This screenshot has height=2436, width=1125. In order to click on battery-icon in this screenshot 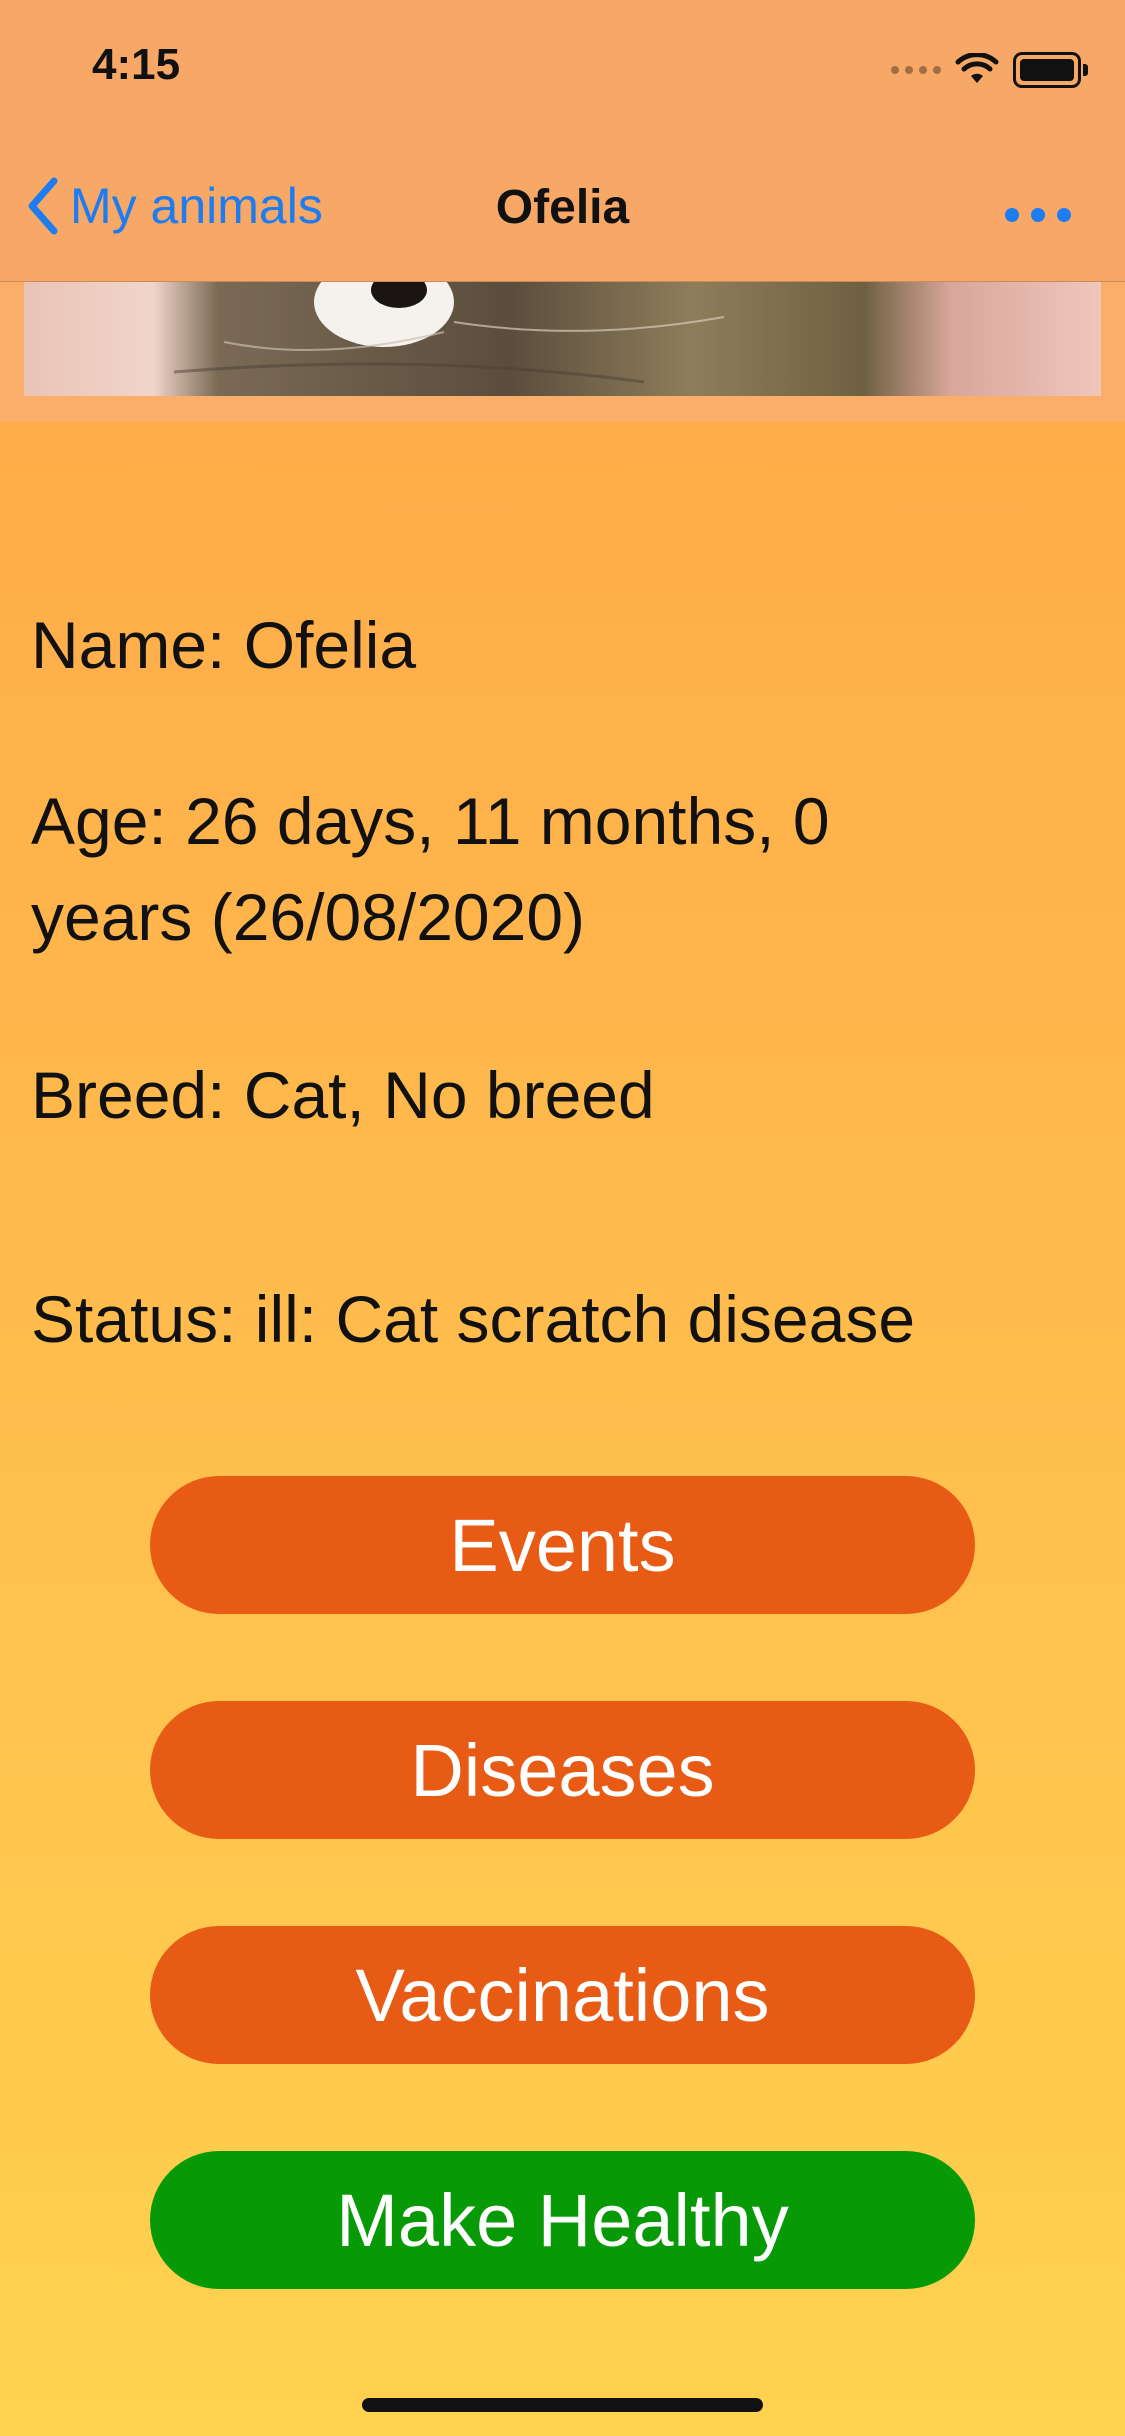, I will do `click(1050, 70)`.